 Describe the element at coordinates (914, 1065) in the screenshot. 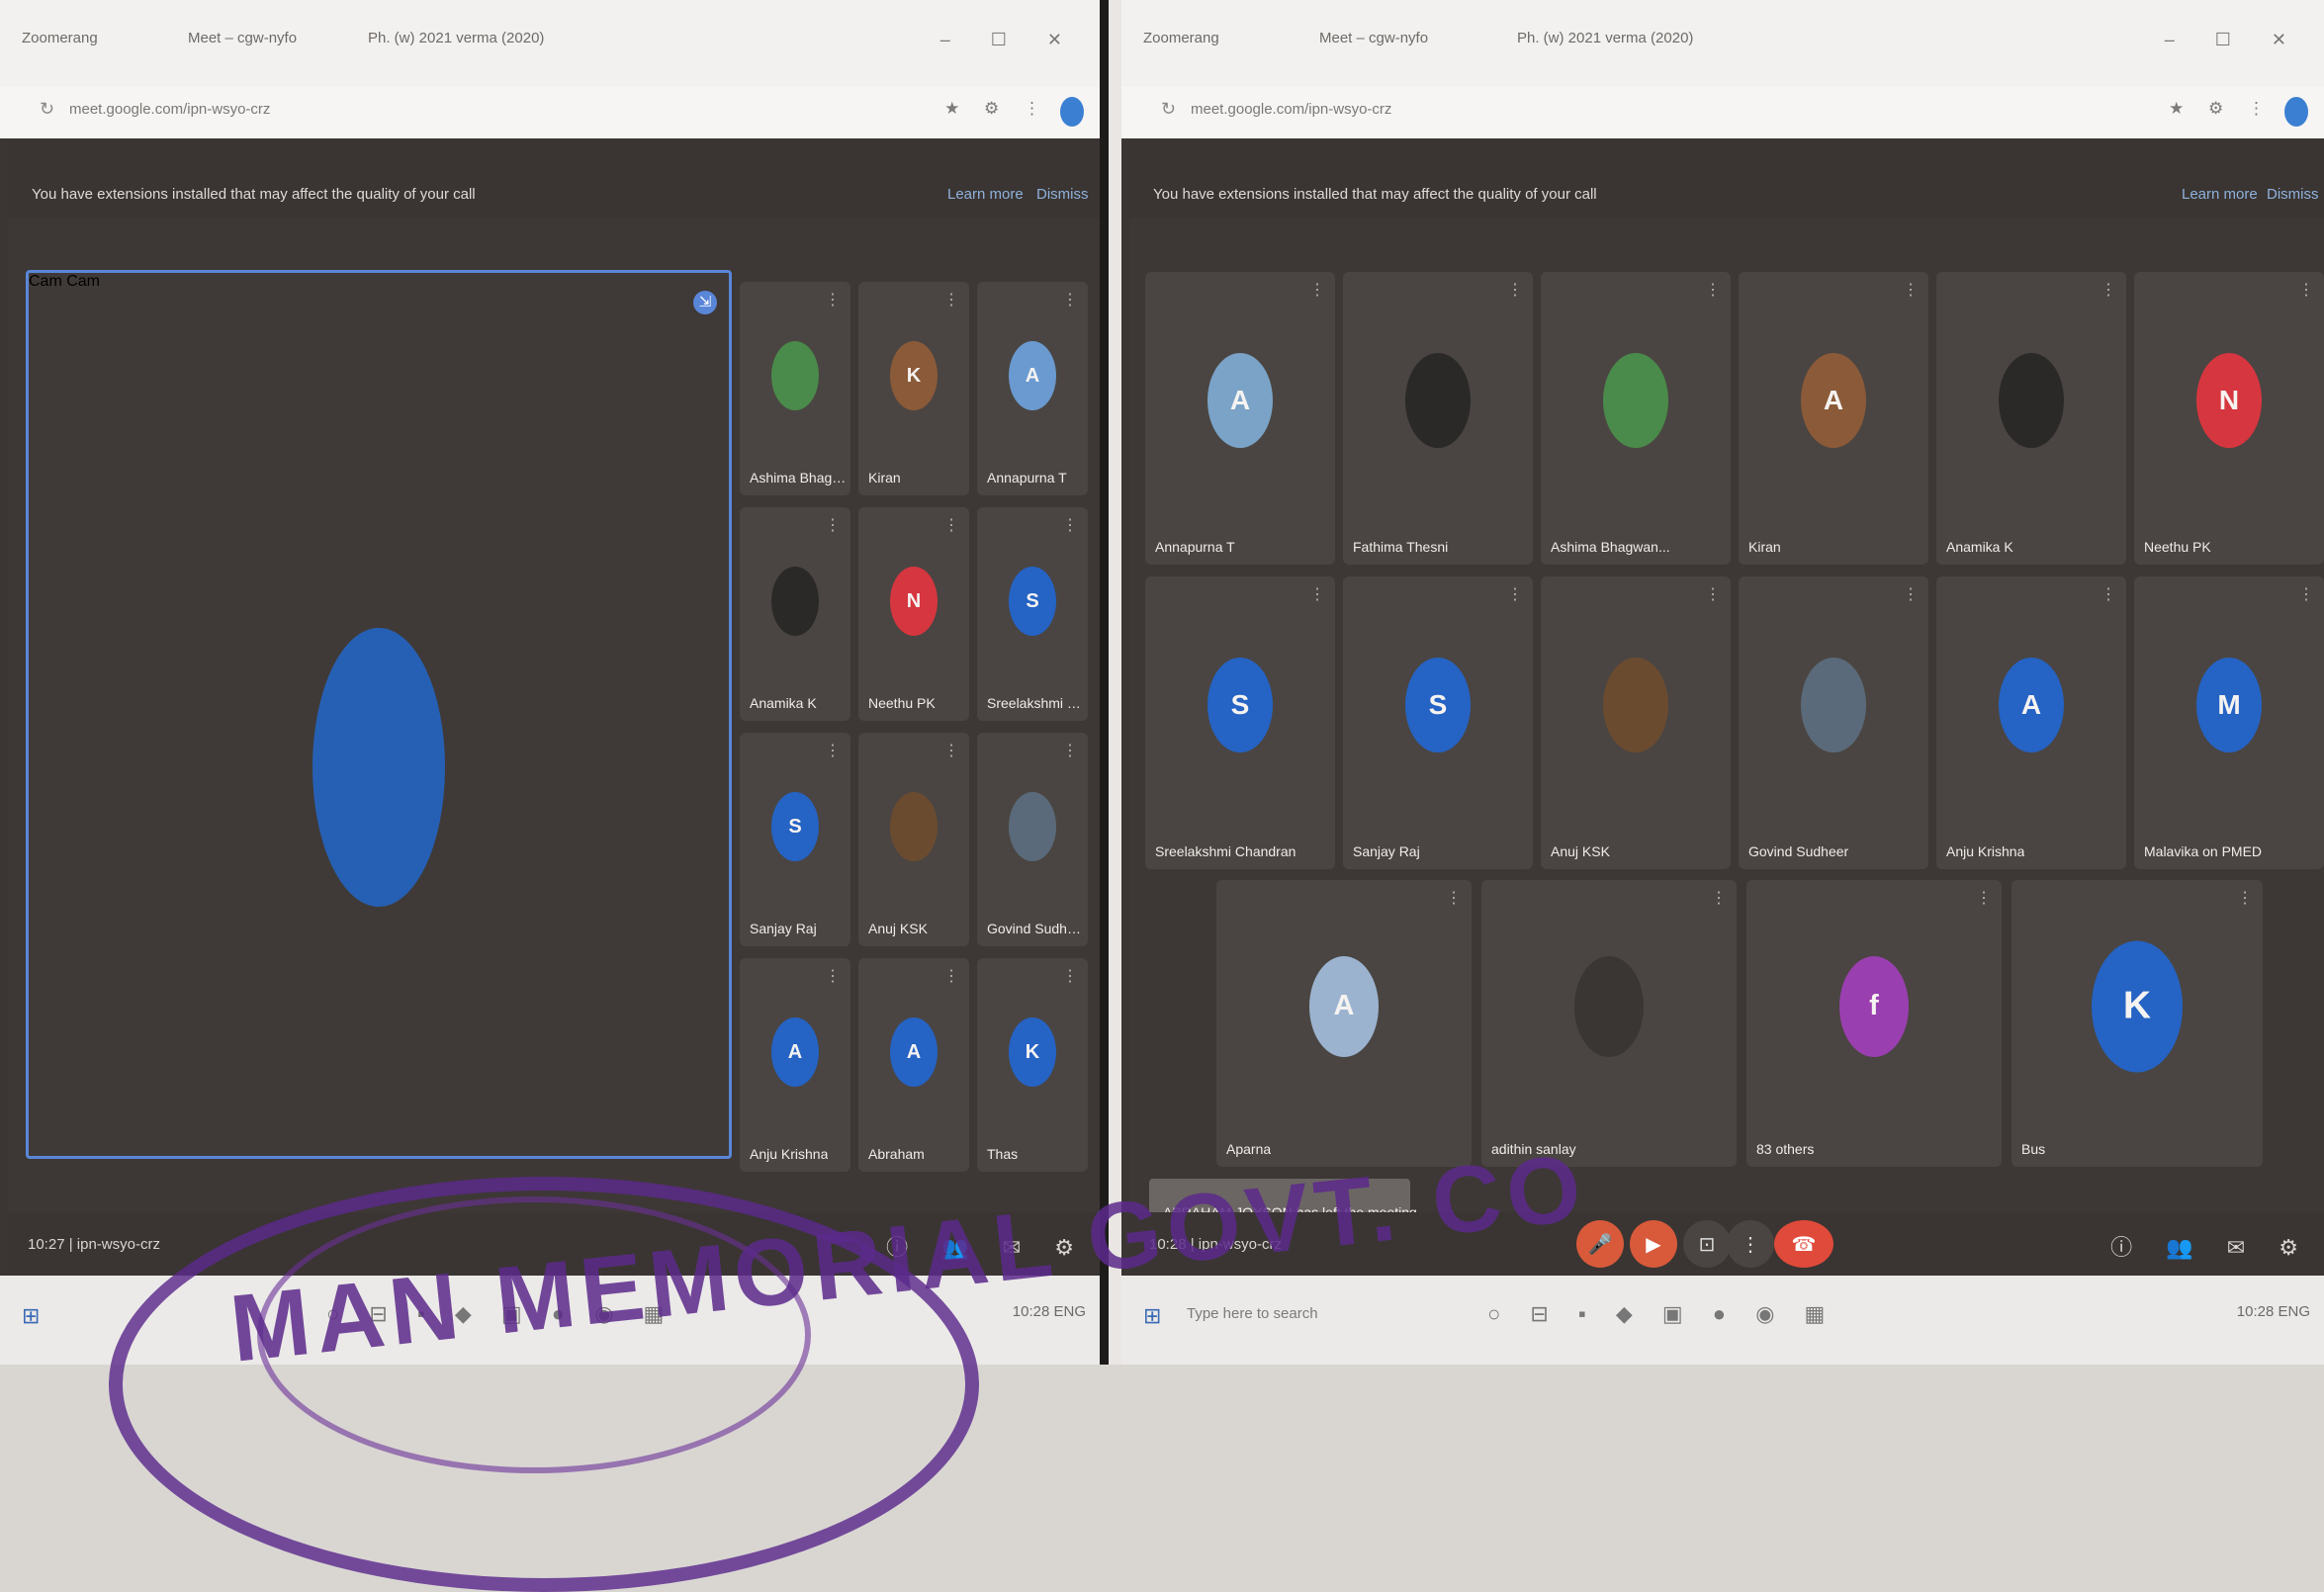

I see `participant-tile: ⋮ A Abraham` at that location.